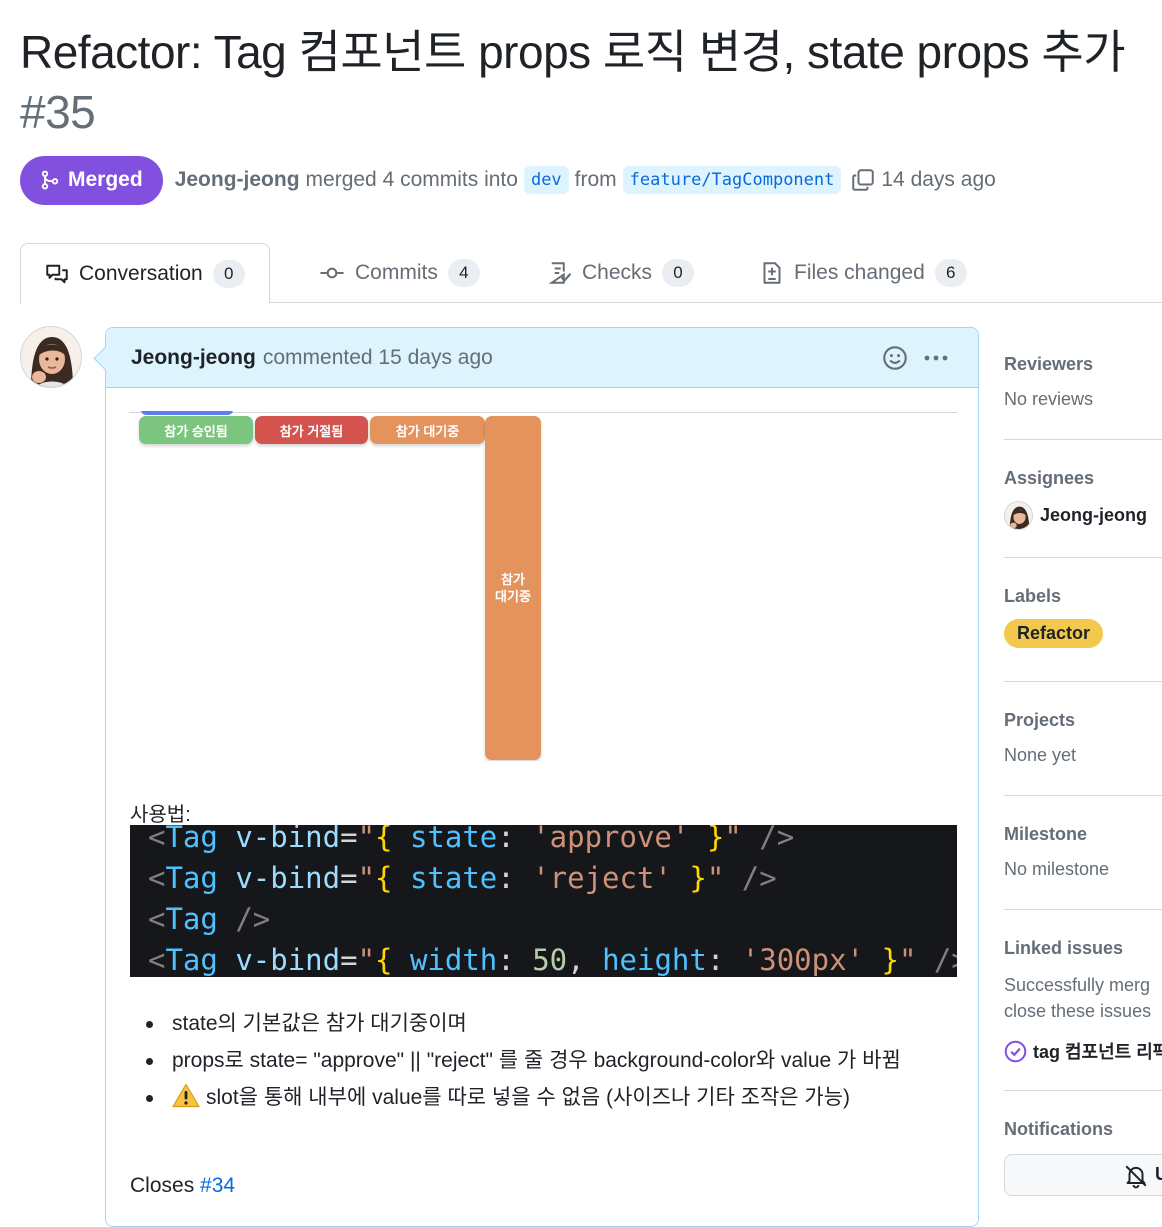 This screenshot has width=1162, height=1227. I want to click on tag-waiting: 참가 대기중, so click(427, 430).